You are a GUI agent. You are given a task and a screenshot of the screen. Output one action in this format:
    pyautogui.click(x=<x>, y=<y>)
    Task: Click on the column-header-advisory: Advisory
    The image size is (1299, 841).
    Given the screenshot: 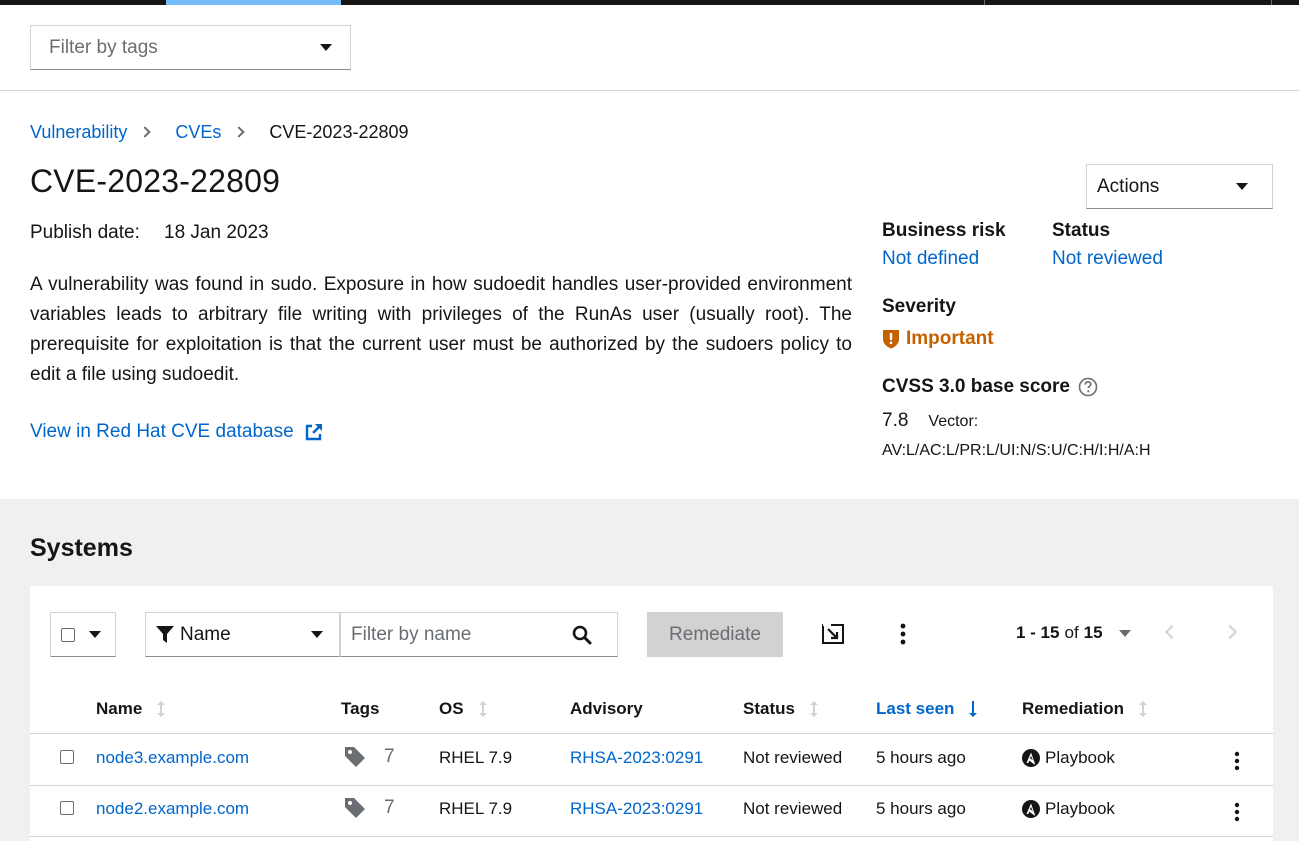 What is the action you would take?
    pyautogui.click(x=606, y=709)
    